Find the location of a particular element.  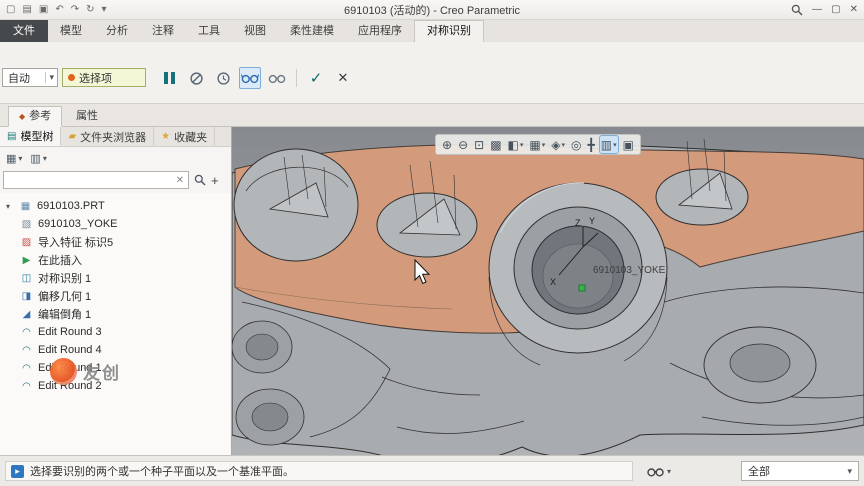

ribbon-tab-4: 工具 is located at coordinates (209, 31).